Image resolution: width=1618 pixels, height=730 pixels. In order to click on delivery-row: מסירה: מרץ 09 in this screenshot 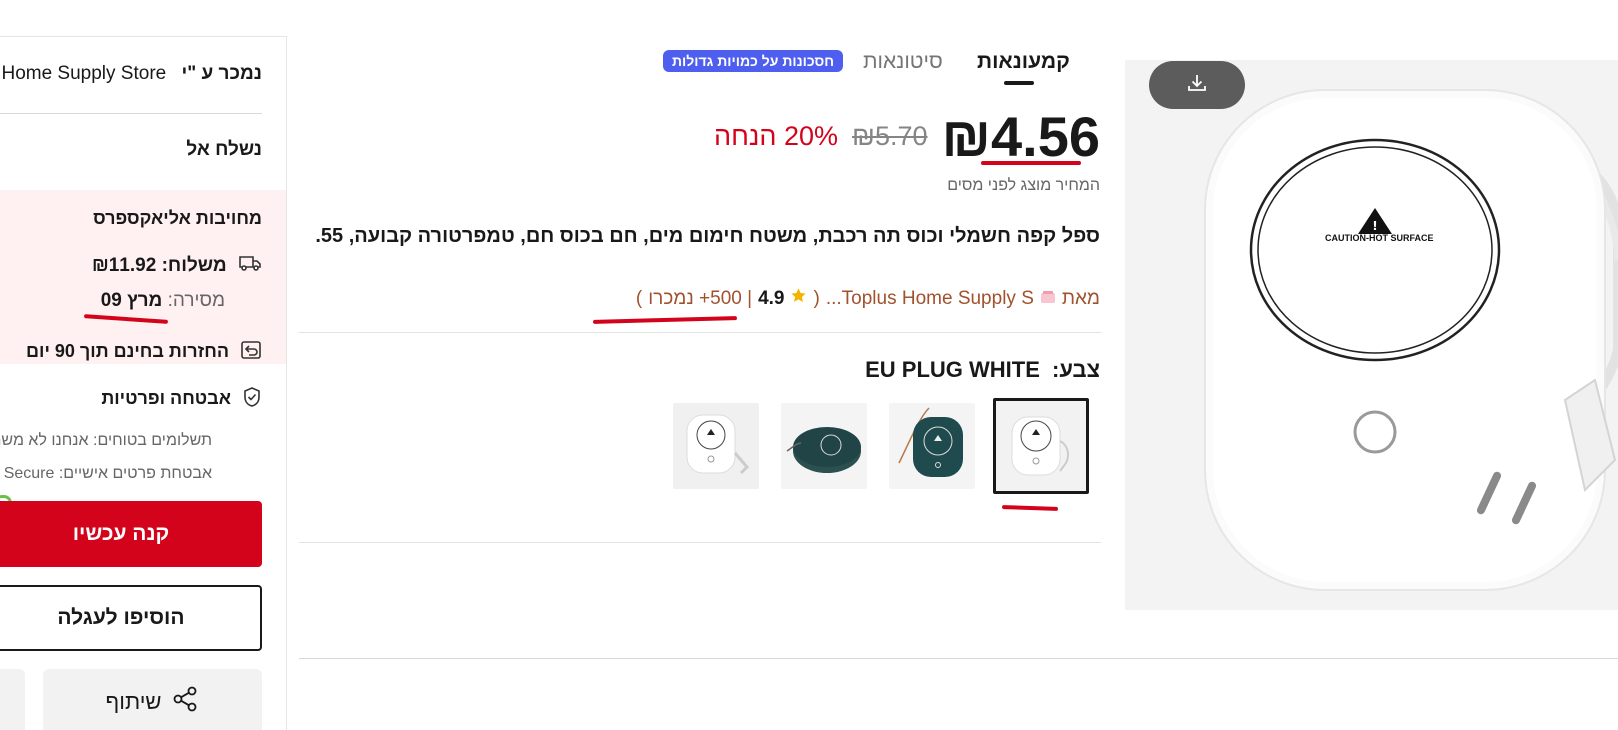, I will do `click(163, 301)`.